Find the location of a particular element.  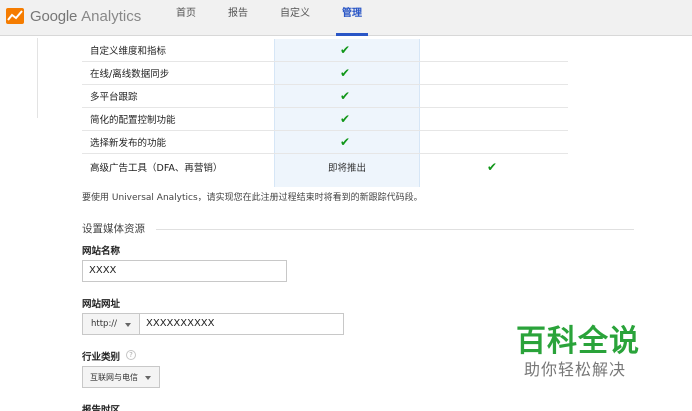

site-url-input: XXXXXXXXXX is located at coordinates (241, 324).